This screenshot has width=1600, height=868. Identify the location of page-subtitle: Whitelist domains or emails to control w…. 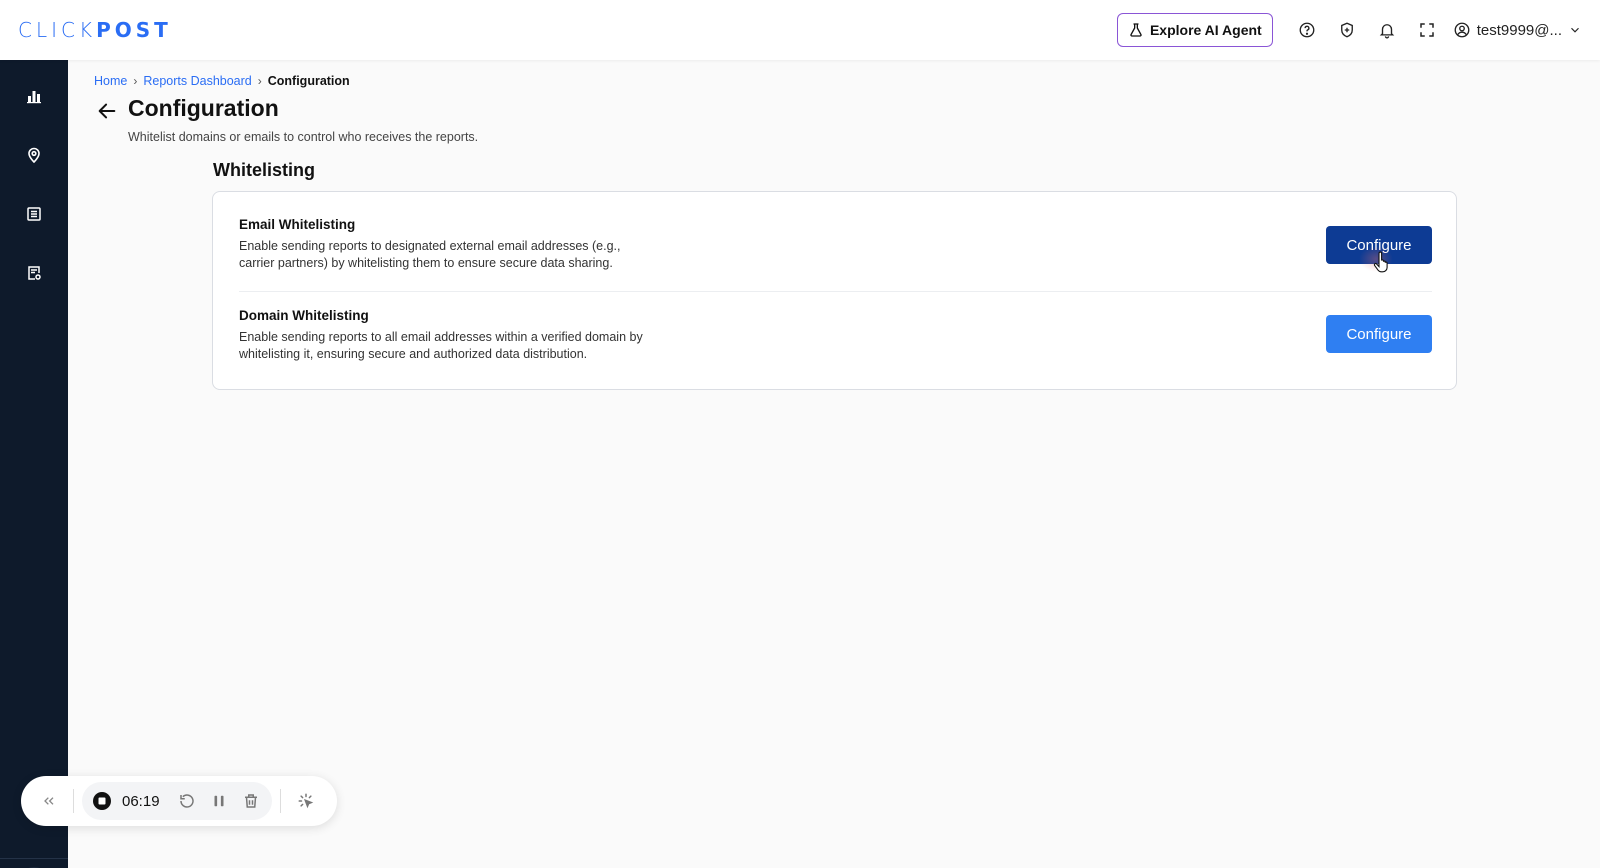
(303, 137).